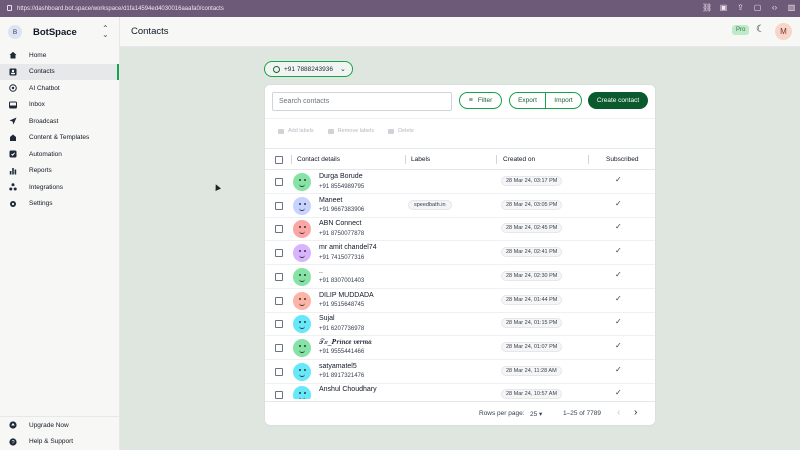  Describe the element at coordinates (59, 204) in the screenshot. I see `sidebar-item-settings: Settings` at that location.